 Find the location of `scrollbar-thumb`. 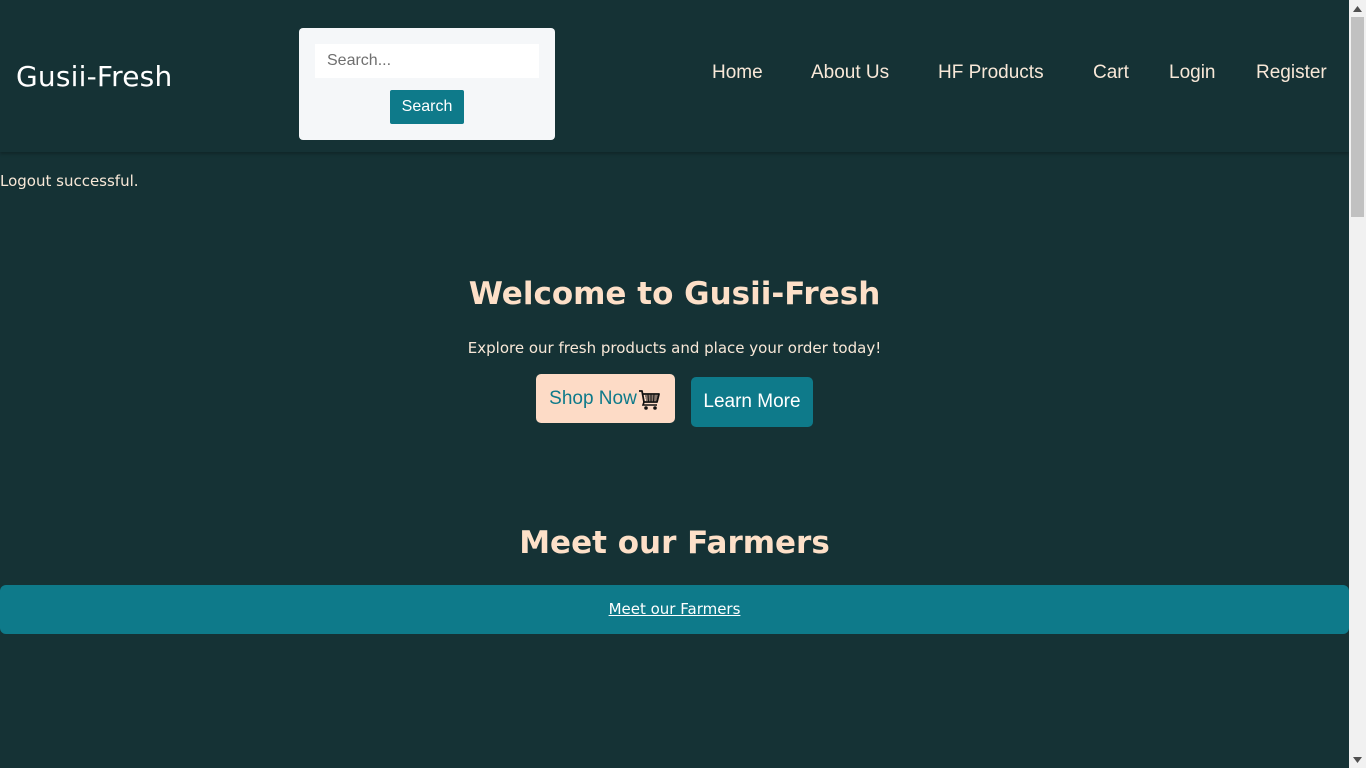

scrollbar-thumb is located at coordinates (1357, 117).